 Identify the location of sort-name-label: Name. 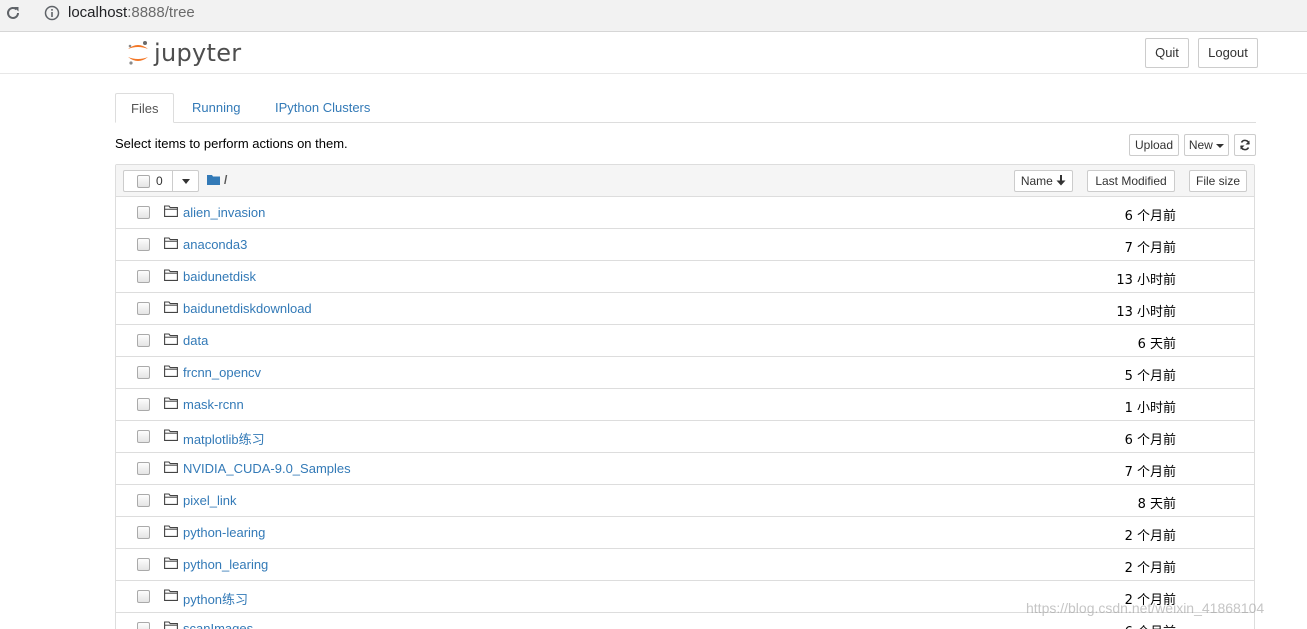
(1036, 181).